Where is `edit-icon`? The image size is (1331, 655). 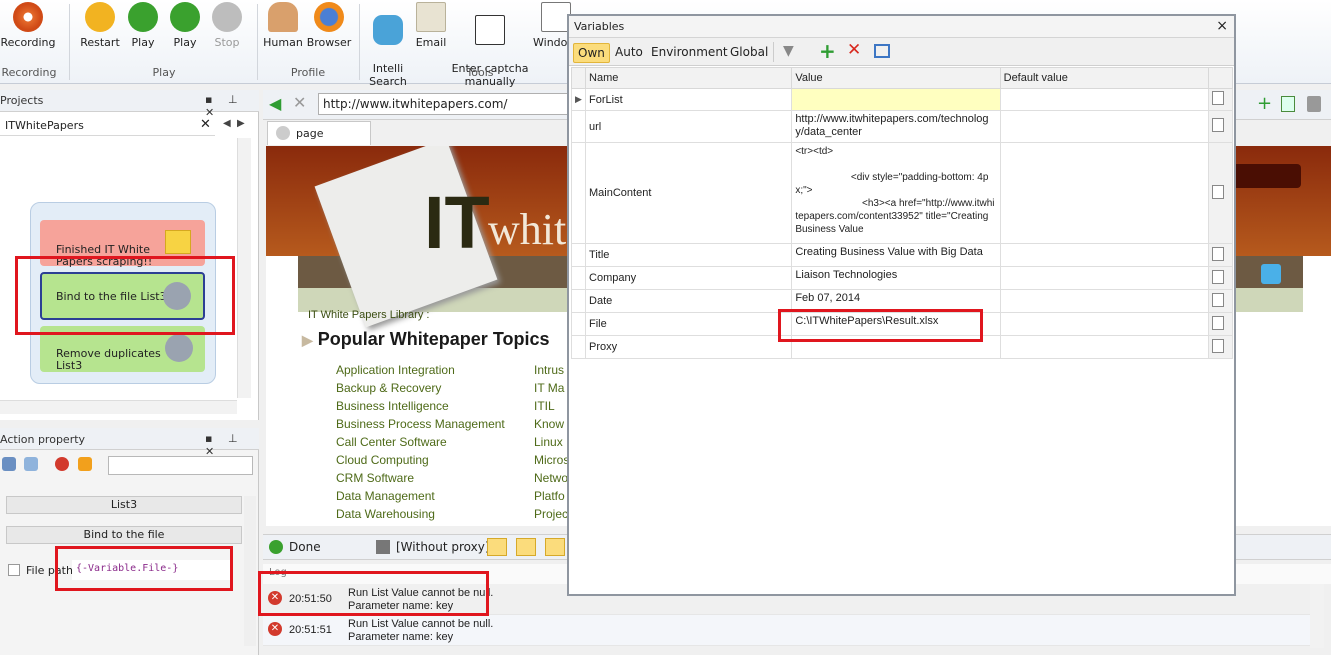
edit-icon is located at coordinates (31, 464).